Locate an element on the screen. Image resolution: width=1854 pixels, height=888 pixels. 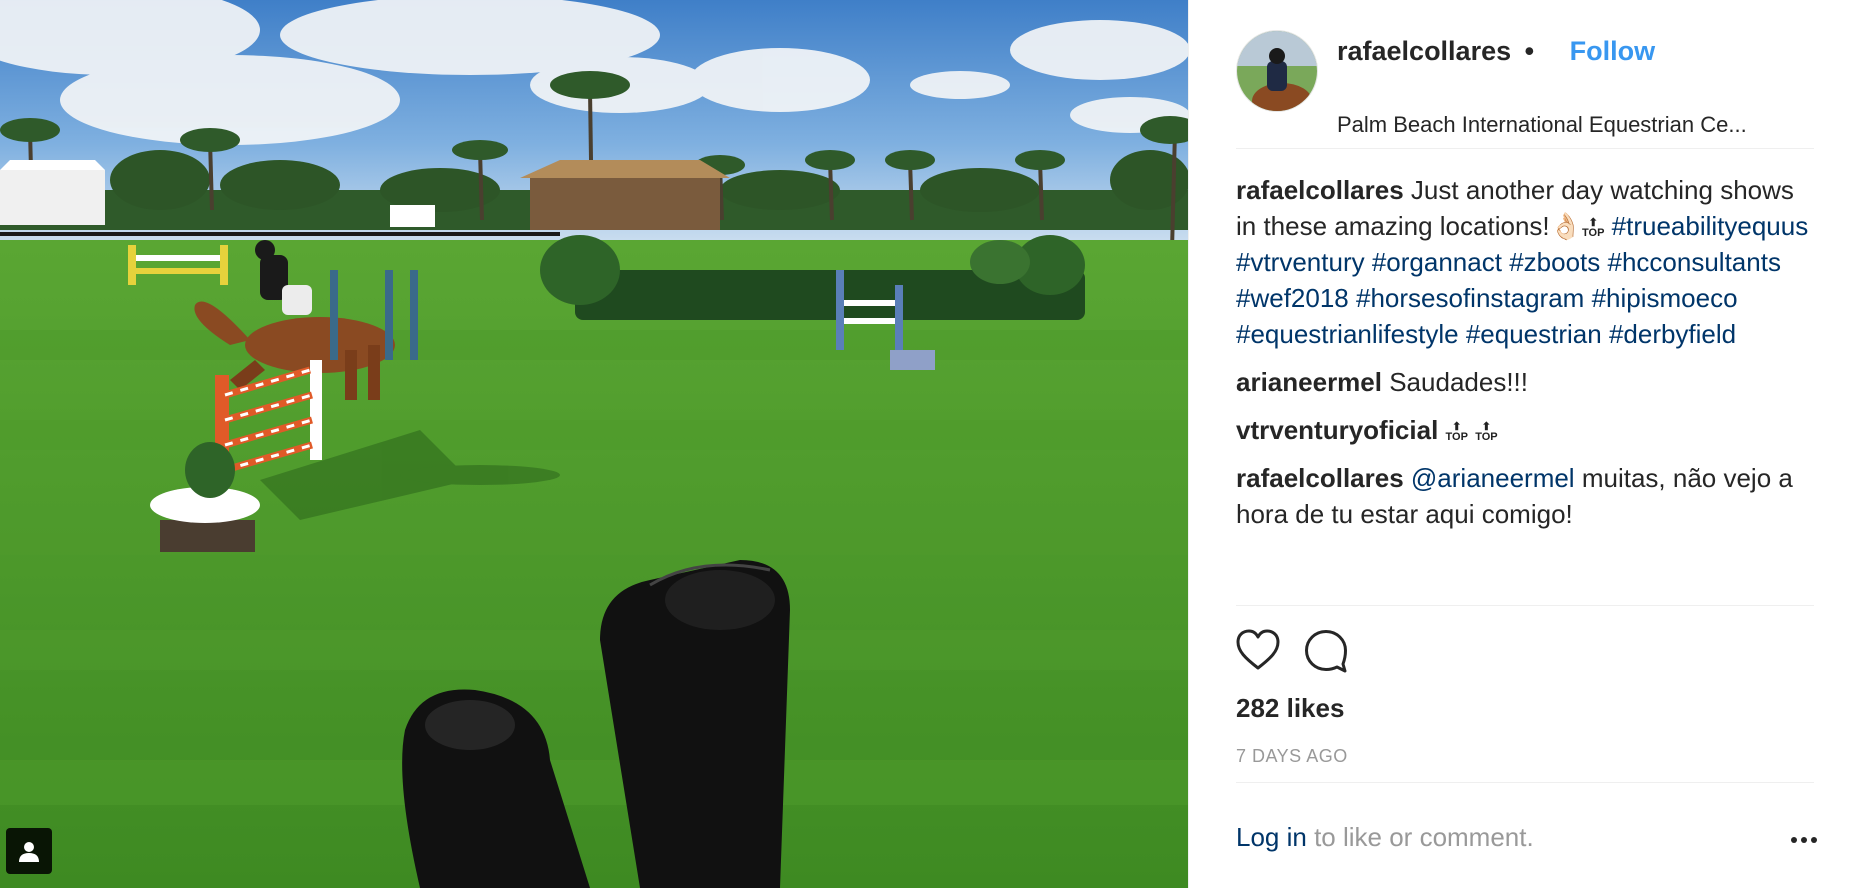
hashtag-link: #trueabilityequus is located at coordinates (1710, 226).